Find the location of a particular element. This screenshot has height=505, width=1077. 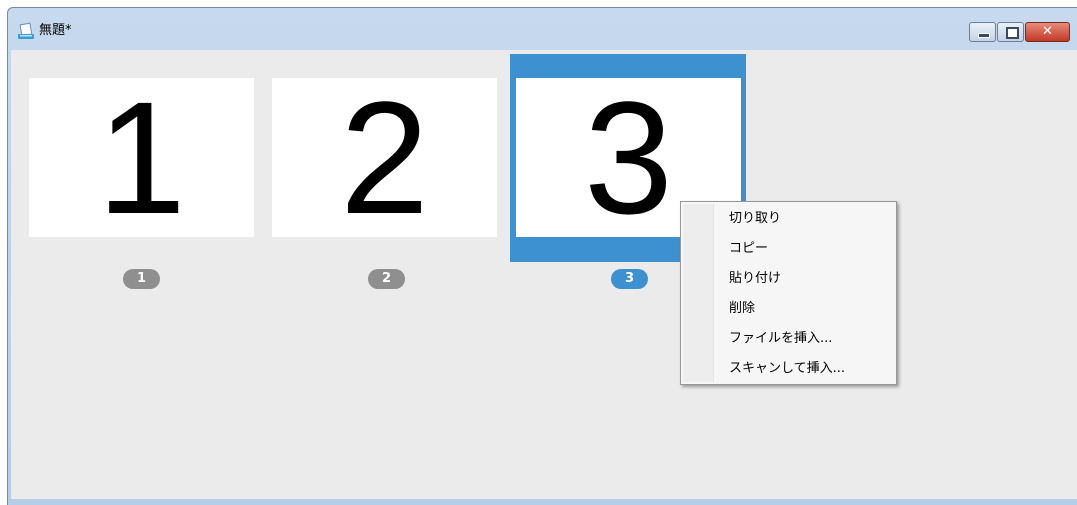

page-thumbnail-2: 2 is located at coordinates (384, 157).